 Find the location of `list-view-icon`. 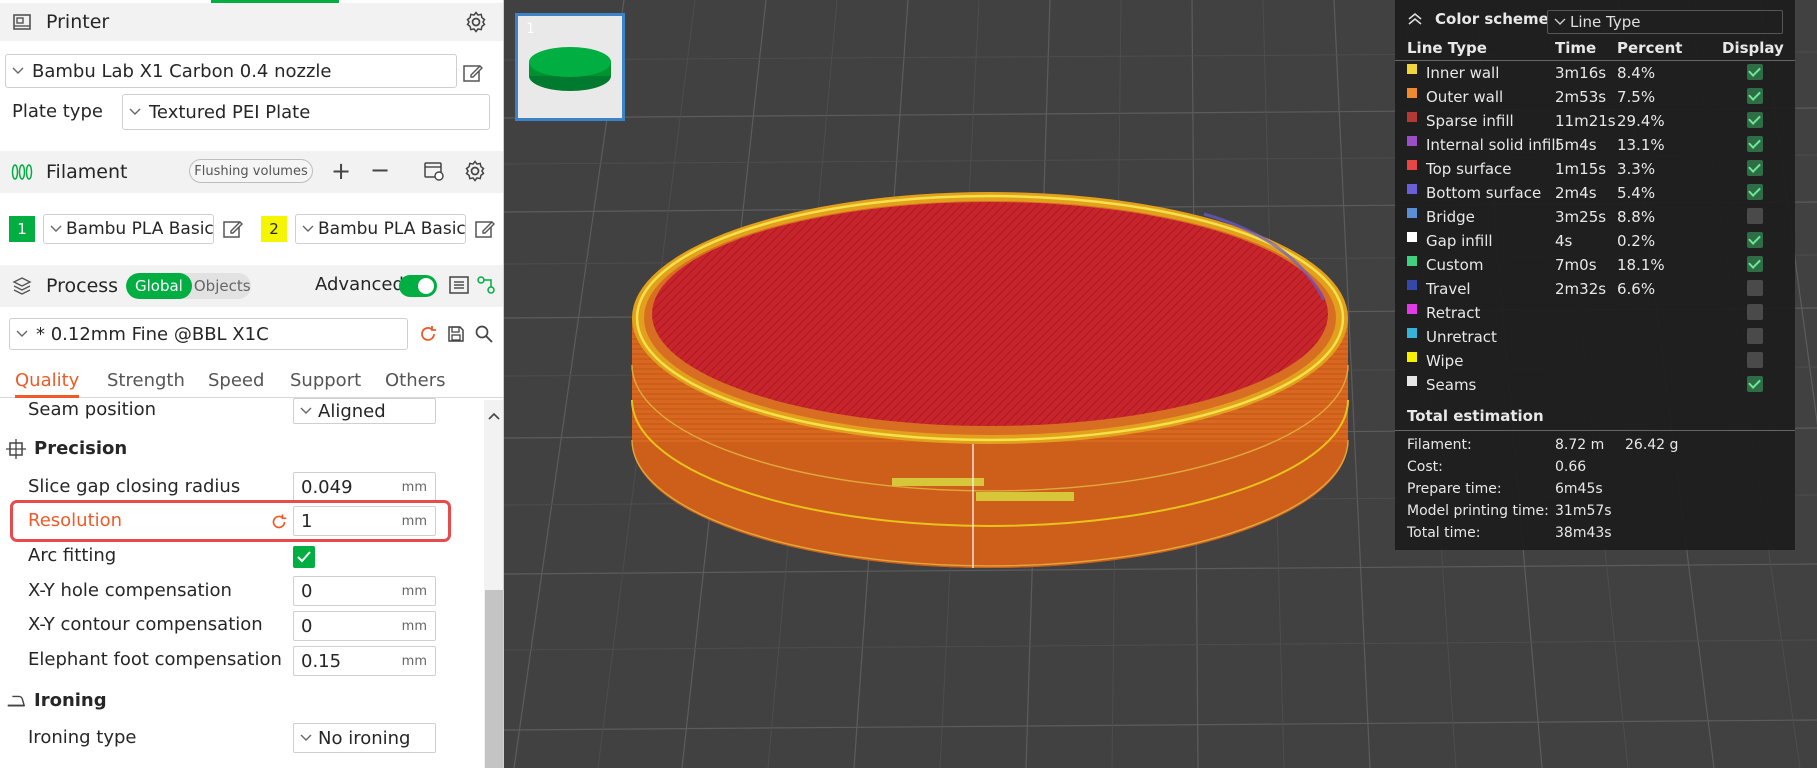

list-view-icon is located at coordinates (459, 285).